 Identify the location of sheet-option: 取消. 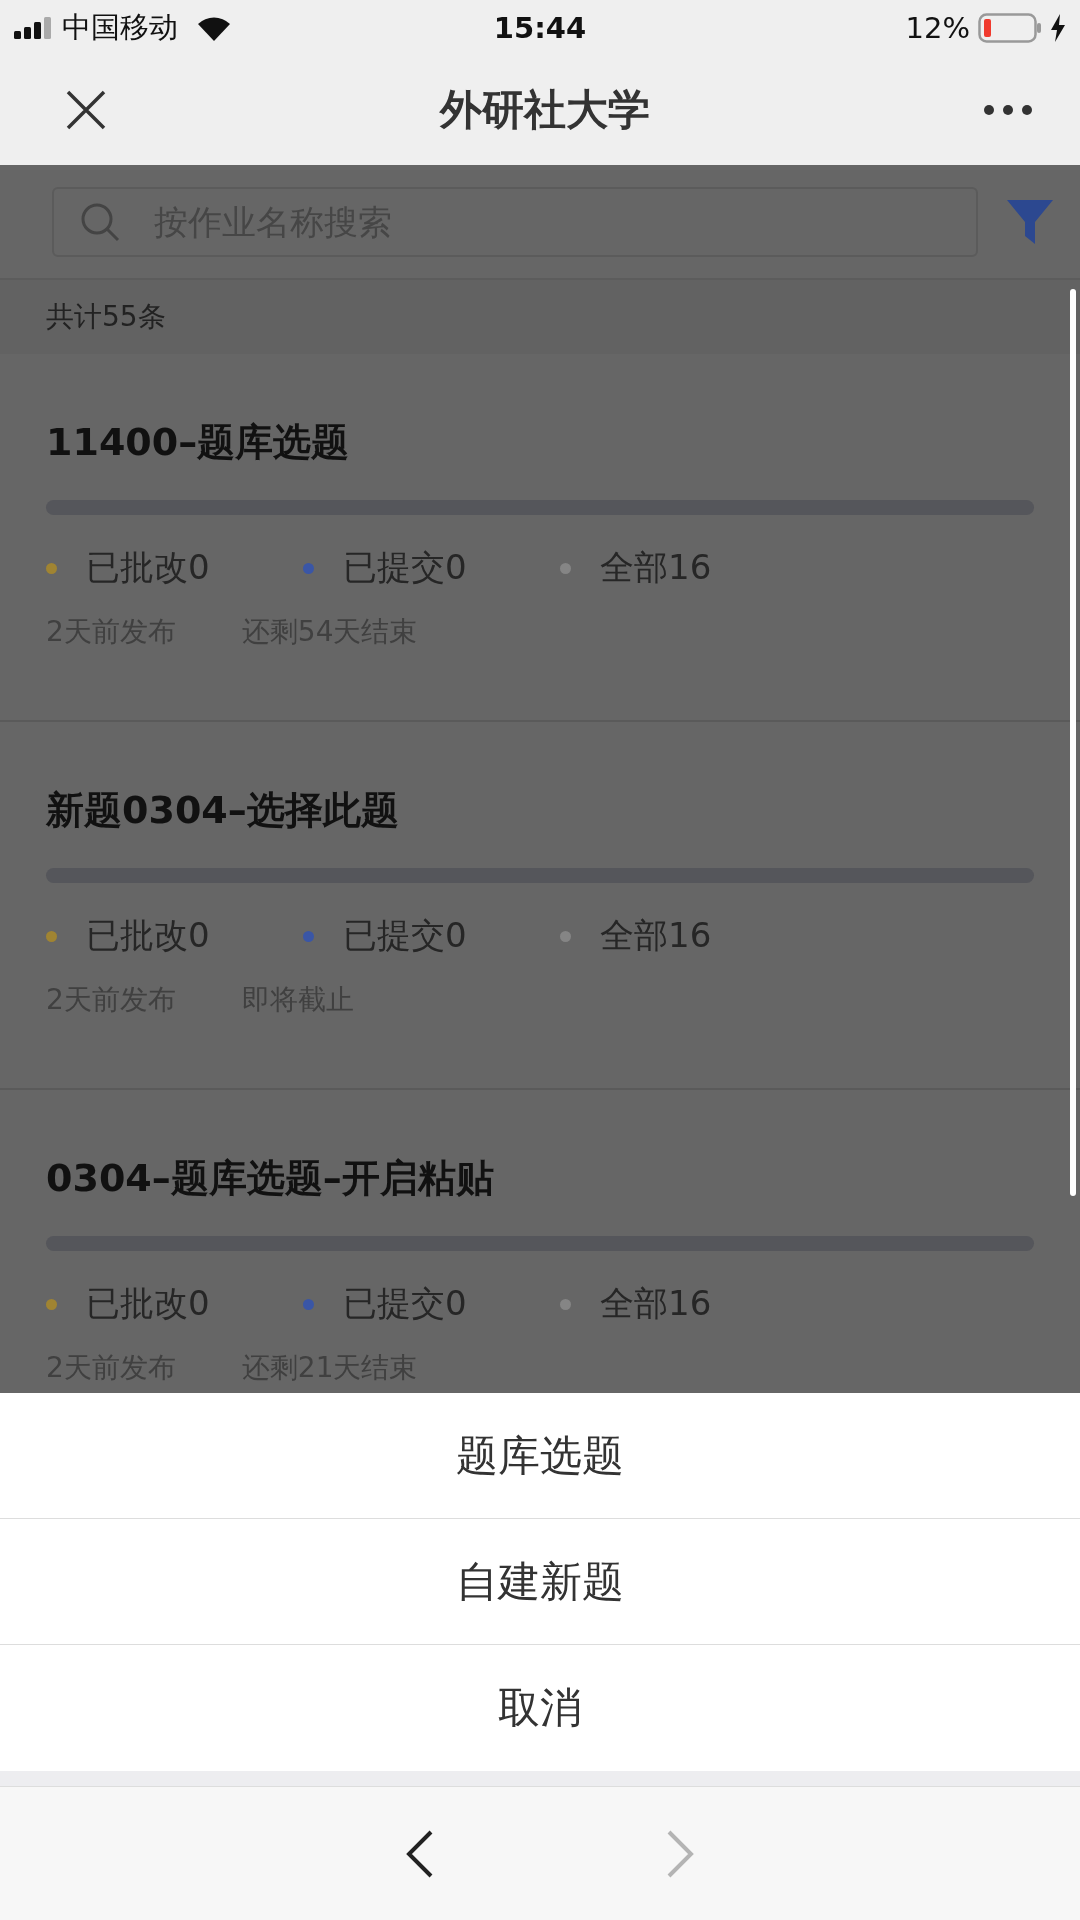
(540, 1708).